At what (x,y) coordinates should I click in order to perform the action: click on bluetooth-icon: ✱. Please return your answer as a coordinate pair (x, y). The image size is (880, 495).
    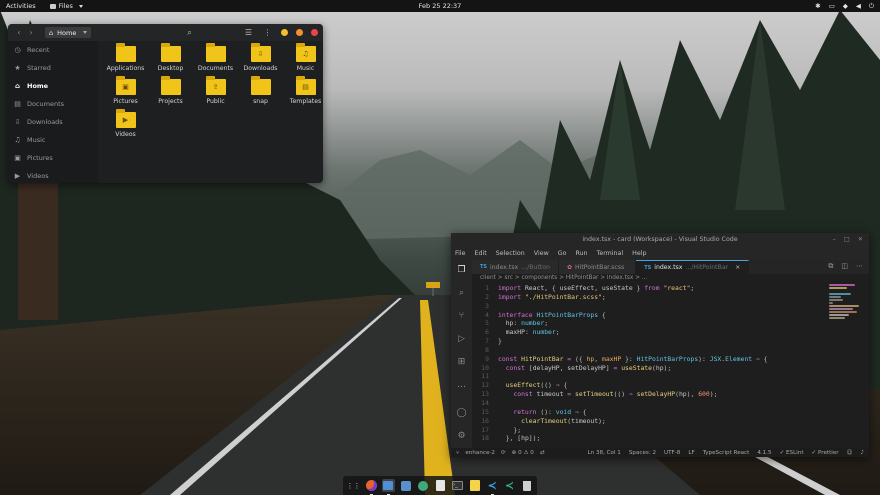
    Looking at the image, I should click on (817, 6).